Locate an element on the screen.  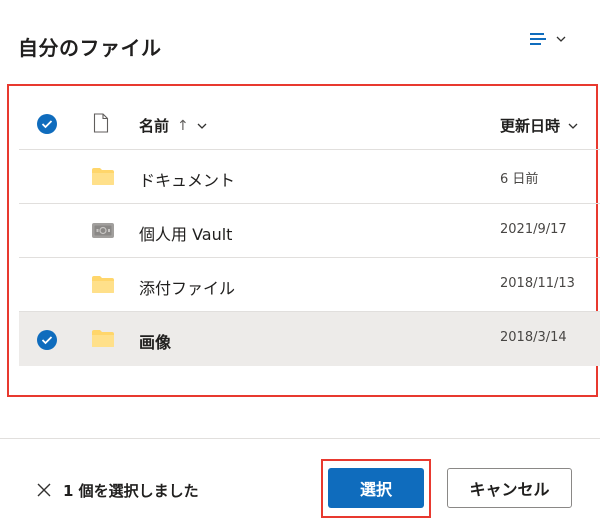
file-modified: 2018/3/14 is located at coordinates (533, 337).